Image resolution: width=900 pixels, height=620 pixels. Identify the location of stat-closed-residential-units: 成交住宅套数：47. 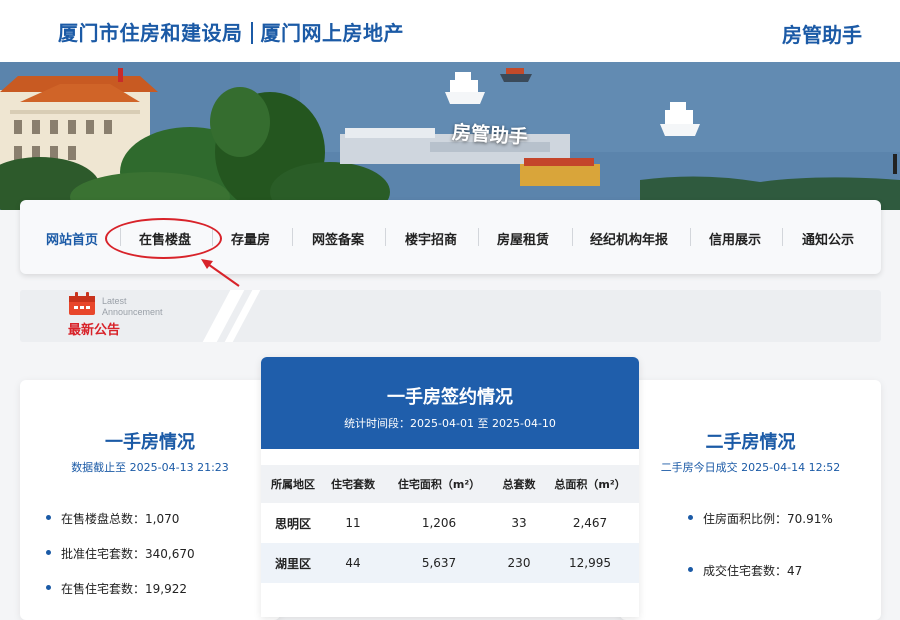
(745, 571).